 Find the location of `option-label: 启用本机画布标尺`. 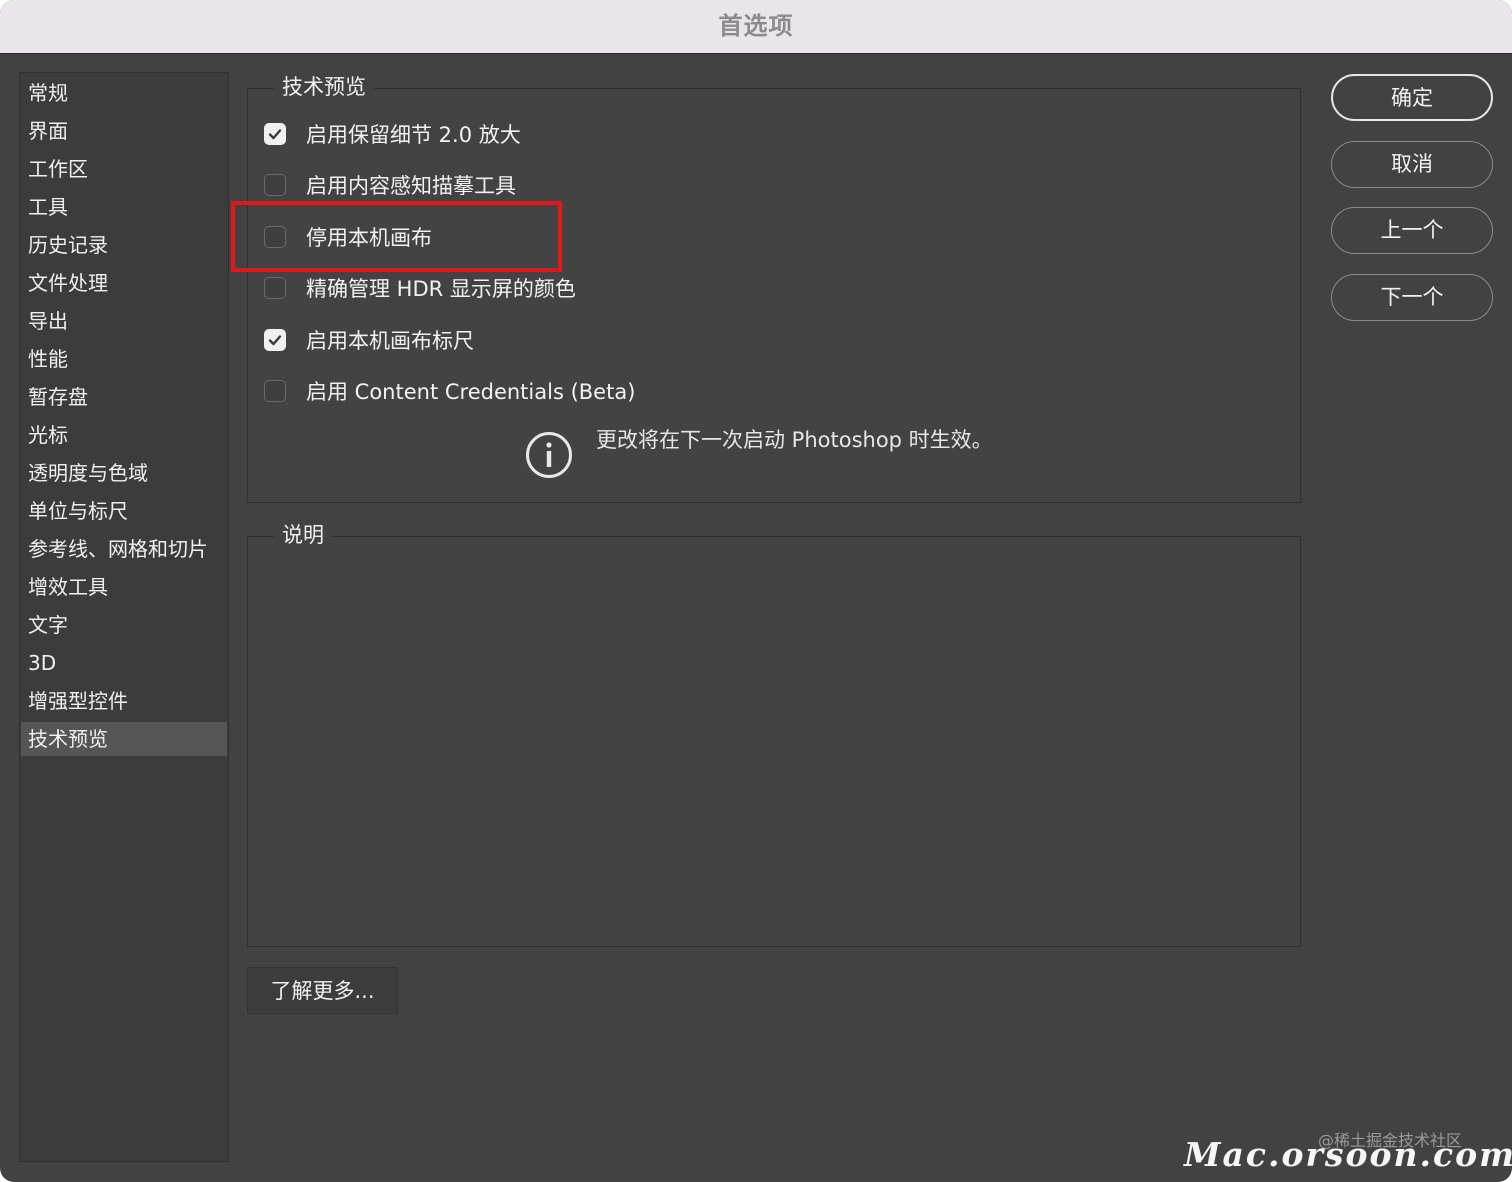

option-label: 启用本机画布标尺 is located at coordinates (390, 341).